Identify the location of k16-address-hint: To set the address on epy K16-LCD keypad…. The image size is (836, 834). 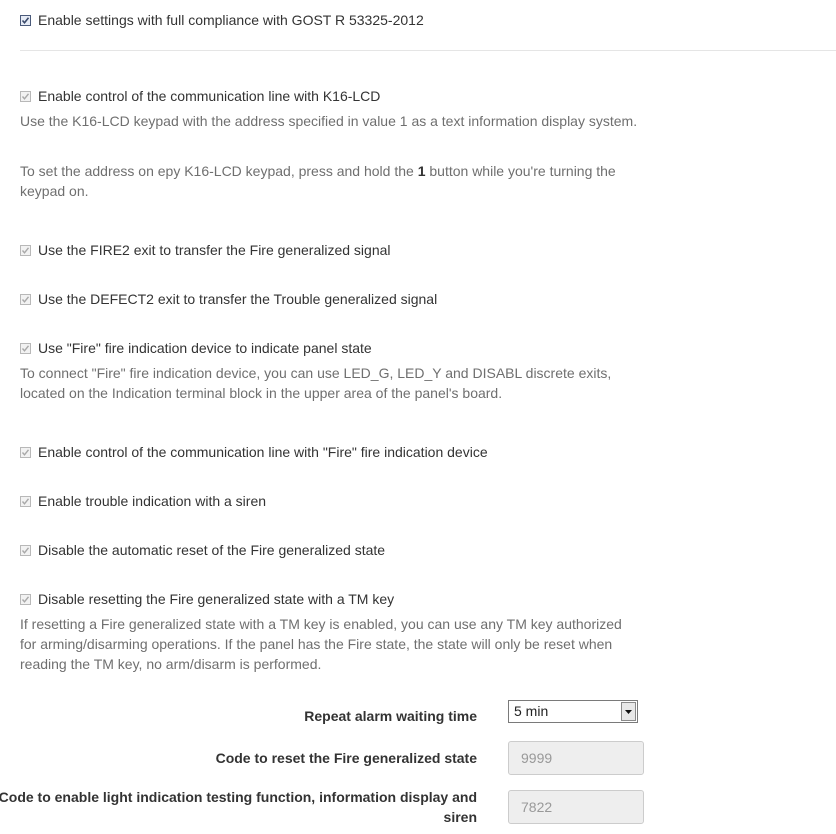
(318, 181).